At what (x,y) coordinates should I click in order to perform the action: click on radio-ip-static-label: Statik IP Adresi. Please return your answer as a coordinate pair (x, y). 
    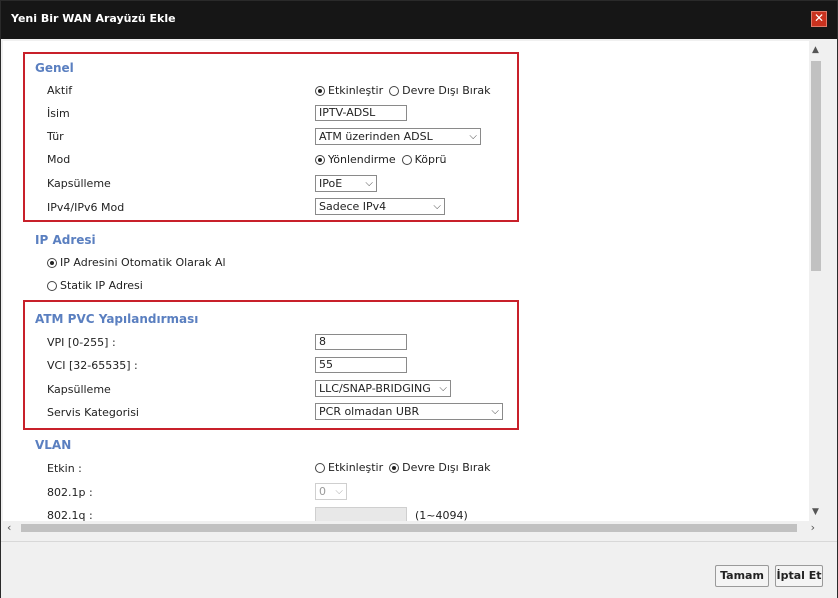
    Looking at the image, I should click on (101, 285).